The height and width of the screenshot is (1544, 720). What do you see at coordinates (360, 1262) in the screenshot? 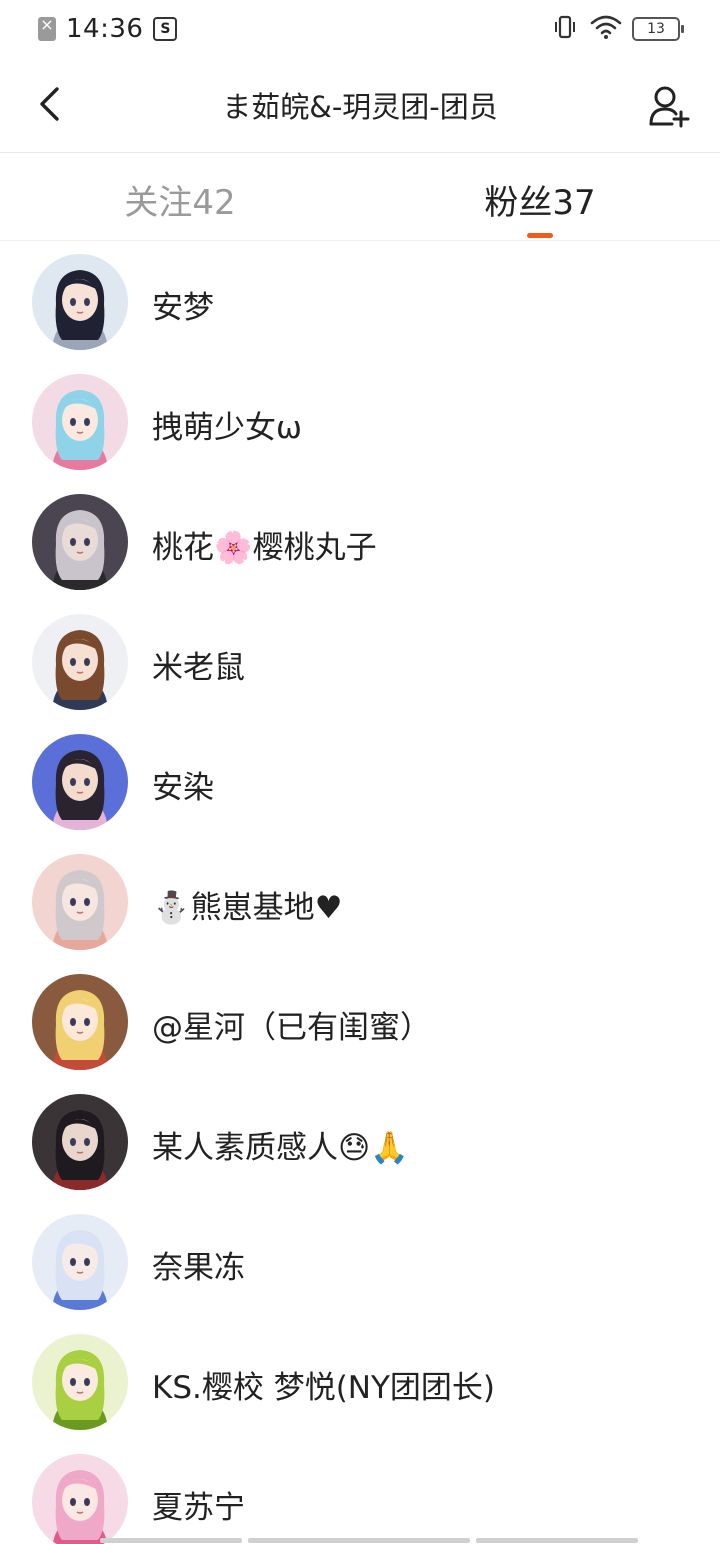
I see `follower-row: 奈果冻` at bounding box center [360, 1262].